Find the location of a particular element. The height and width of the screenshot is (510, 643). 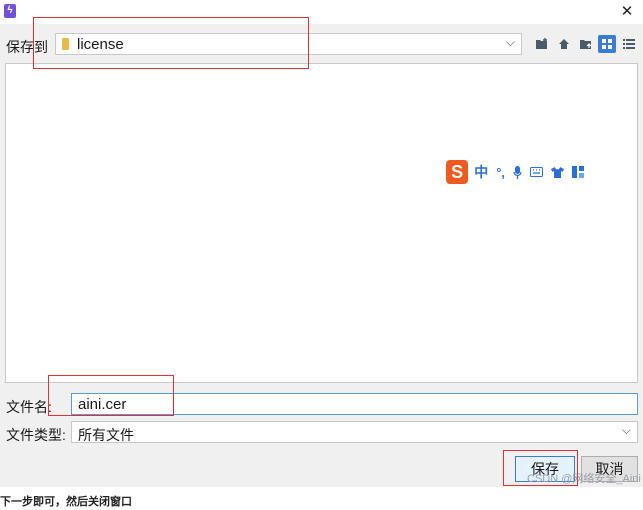

home-icon is located at coordinates (564, 44).